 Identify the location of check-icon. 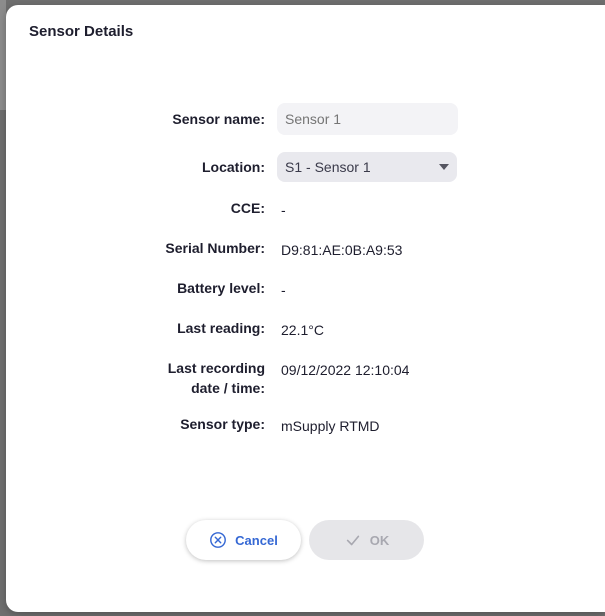
(352, 540).